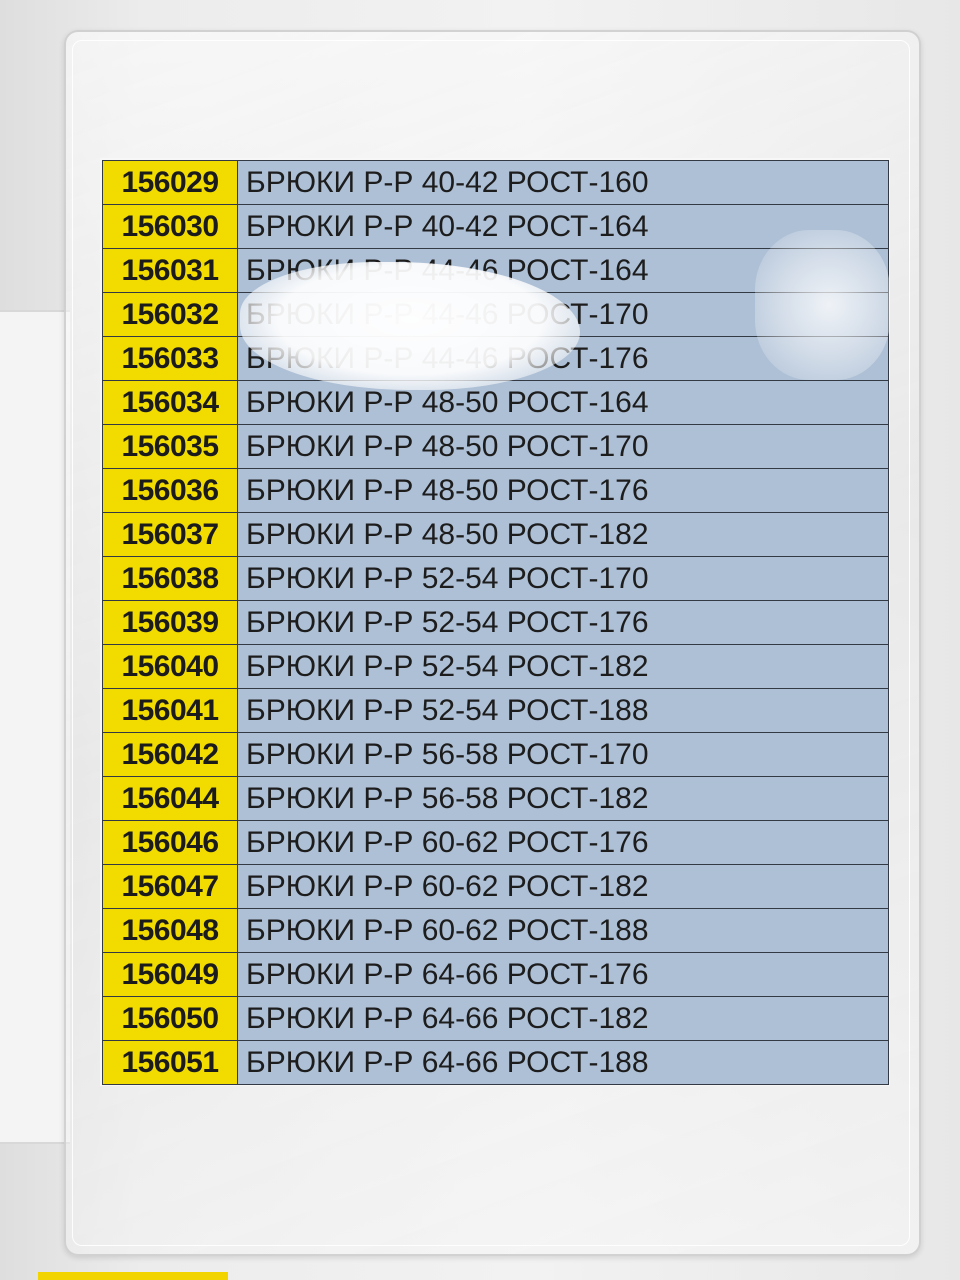 Image resolution: width=960 pixels, height=1280 pixels. I want to click on product-description-cell: БРЮКИ Р-Р 56-58 РОСТ-170, so click(563, 754).